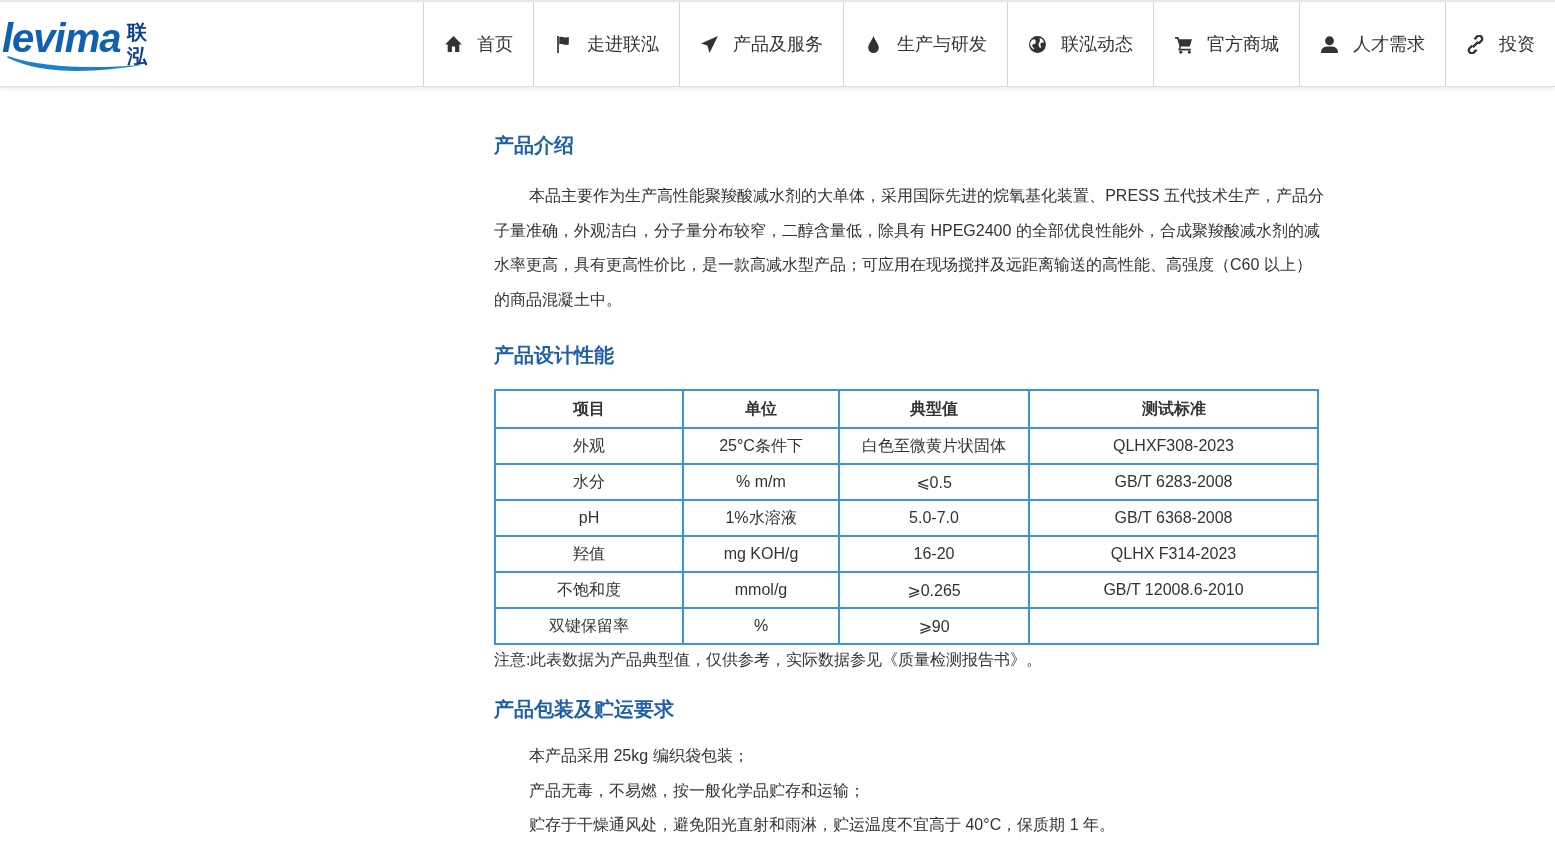 Image resolution: width=1555 pixels, height=855 pixels. I want to click on table-cell: 双键保留率, so click(589, 626).